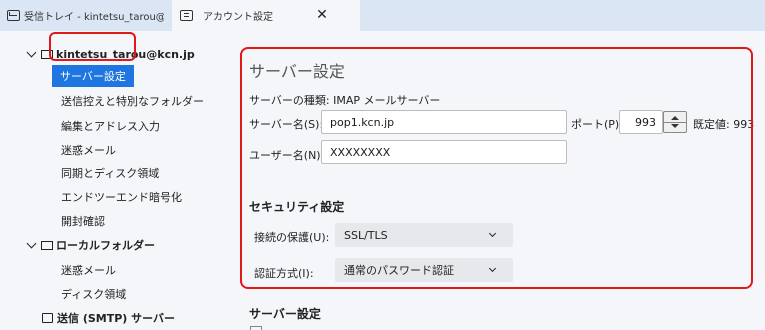 This screenshot has width=765, height=330. I want to click on sidebar-item-e2e-encryption: エンドツーエンド暗号化, so click(138, 197).